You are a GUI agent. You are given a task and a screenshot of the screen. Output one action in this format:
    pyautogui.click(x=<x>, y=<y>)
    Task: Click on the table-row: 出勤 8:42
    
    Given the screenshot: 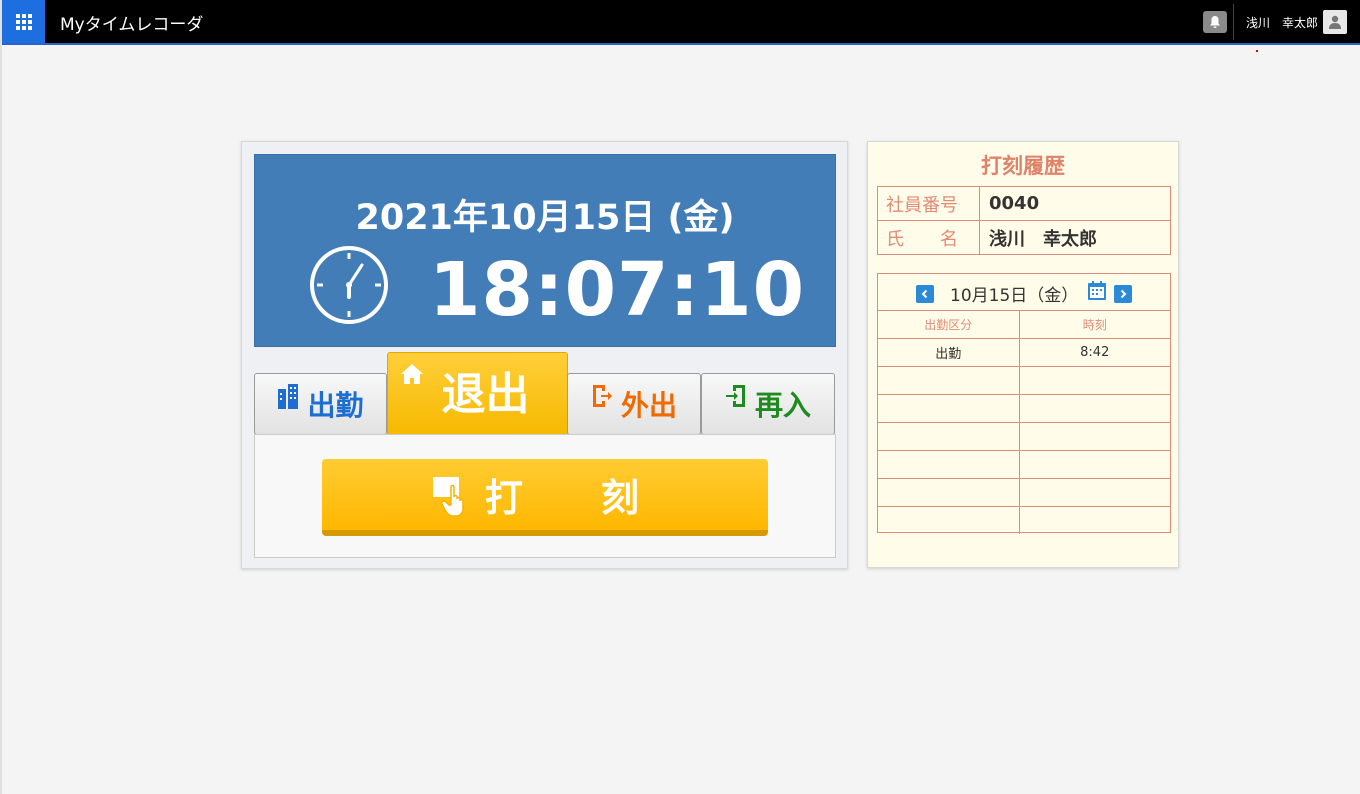 What is the action you would take?
    pyautogui.click(x=1024, y=352)
    